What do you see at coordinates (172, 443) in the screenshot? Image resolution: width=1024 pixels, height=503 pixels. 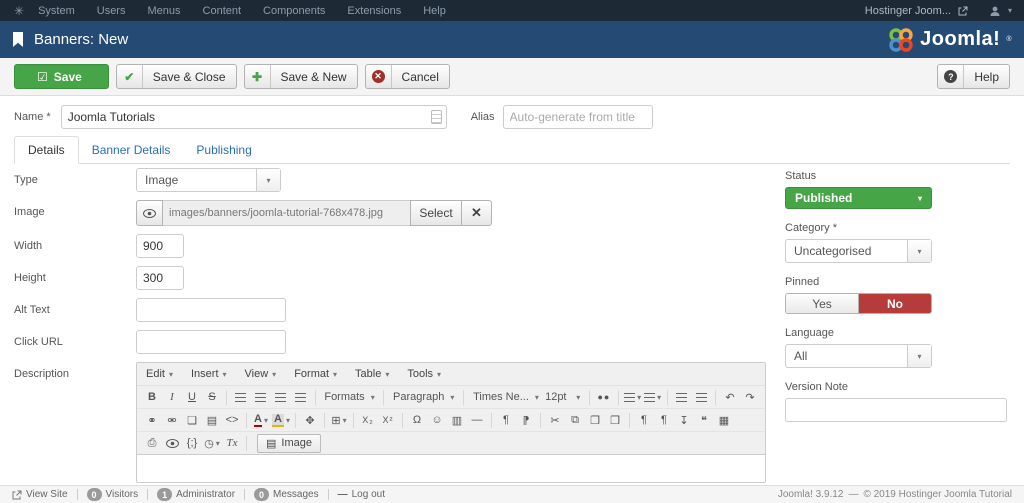 I see `preview-button` at bounding box center [172, 443].